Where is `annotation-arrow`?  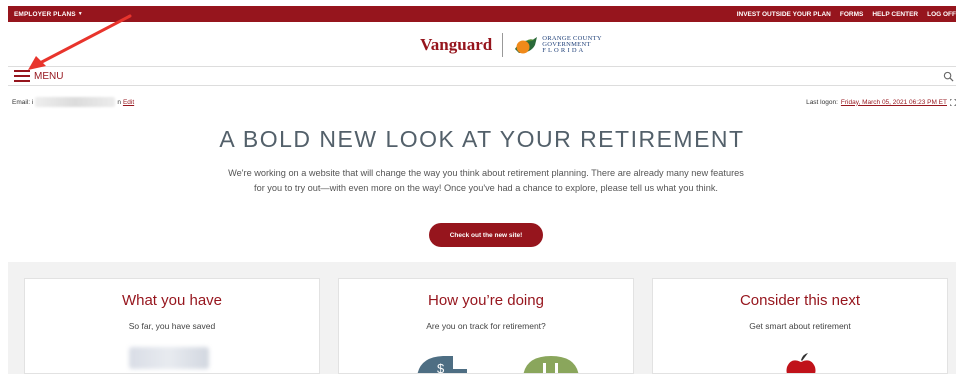
annotation-arrow is located at coordinates (80, 42).